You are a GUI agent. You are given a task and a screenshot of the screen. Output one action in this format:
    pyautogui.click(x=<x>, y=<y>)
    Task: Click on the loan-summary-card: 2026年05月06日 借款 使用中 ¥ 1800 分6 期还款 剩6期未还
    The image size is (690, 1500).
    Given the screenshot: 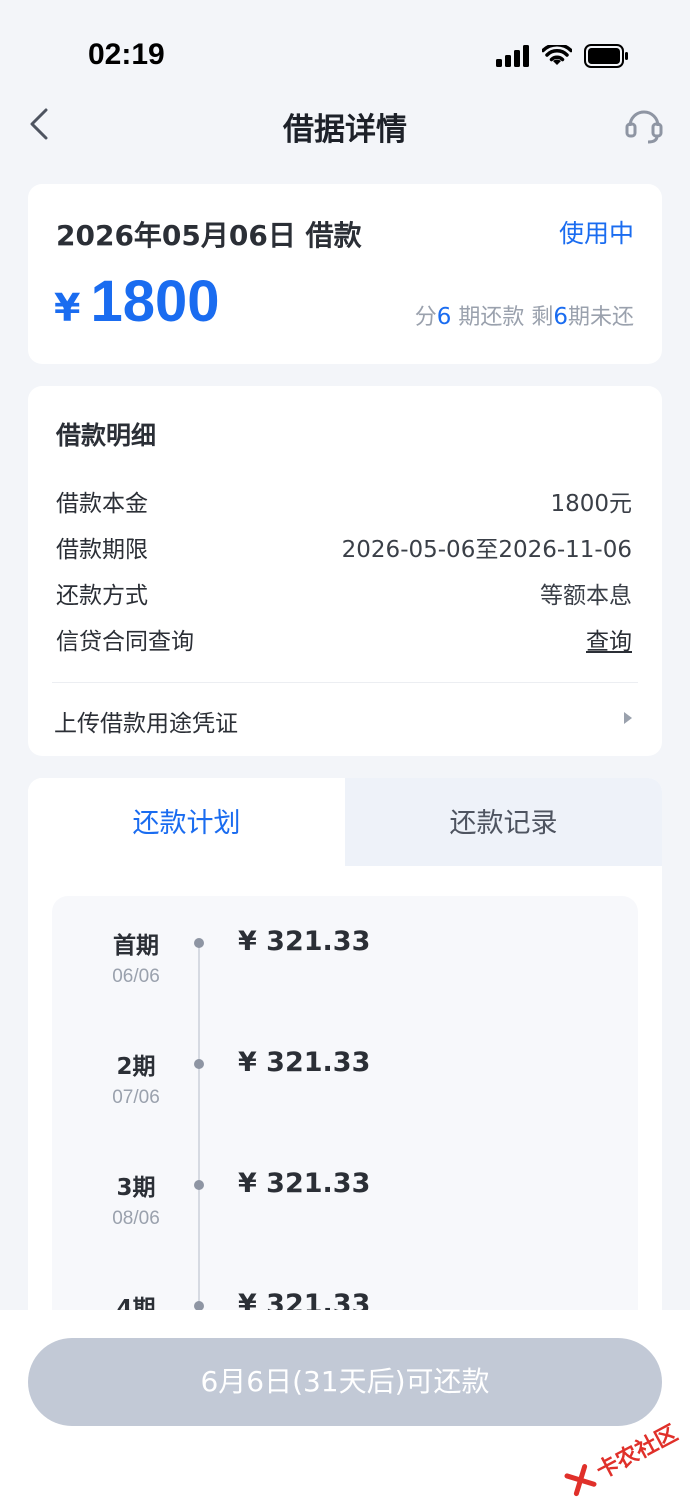 What is the action you would take?
    pyautogui.click(x=345, y=274)
    